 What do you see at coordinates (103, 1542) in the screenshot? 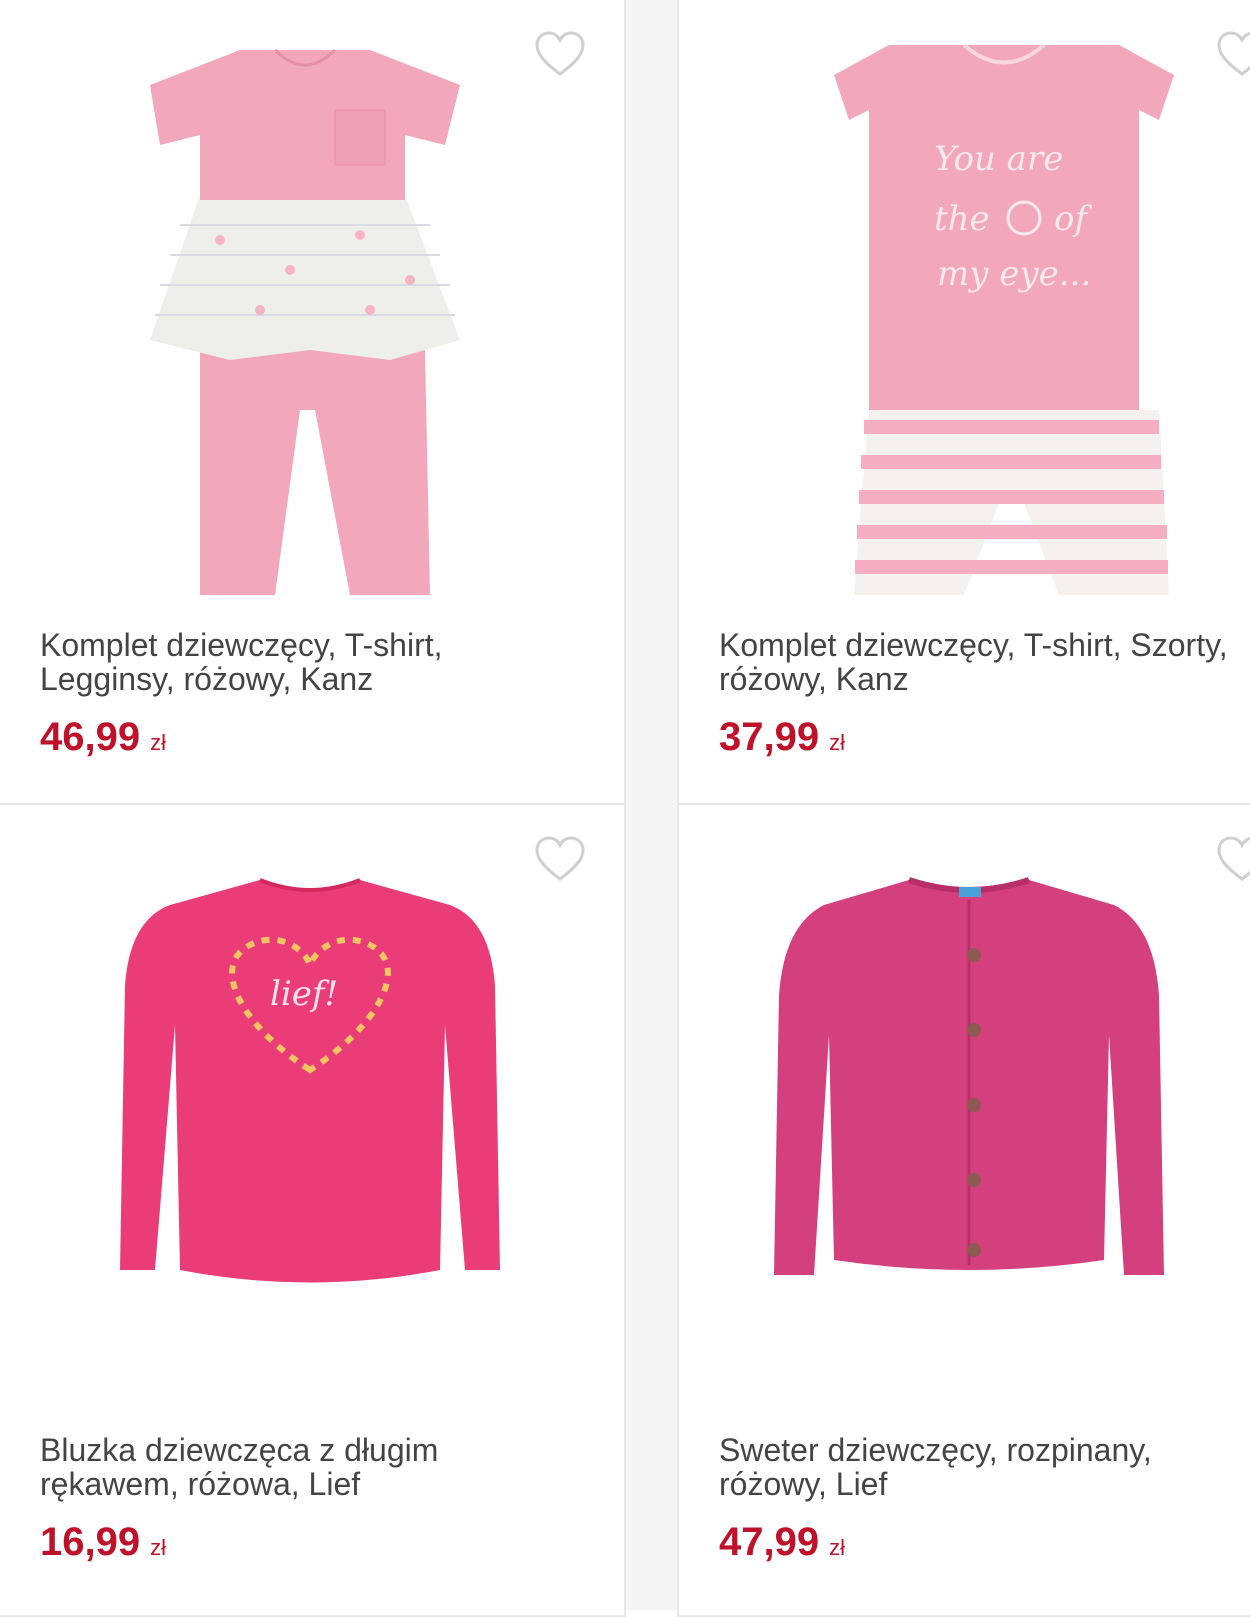
I see `product-price: 16,99 zł` at bounding box center [103, 1542].